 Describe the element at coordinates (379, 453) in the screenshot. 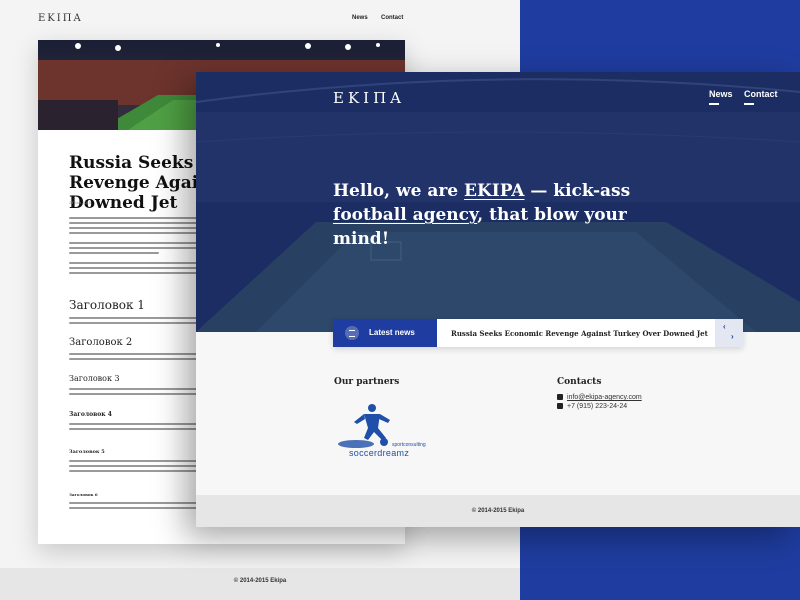

I see `partner-name: soccerdreamz` at that location.